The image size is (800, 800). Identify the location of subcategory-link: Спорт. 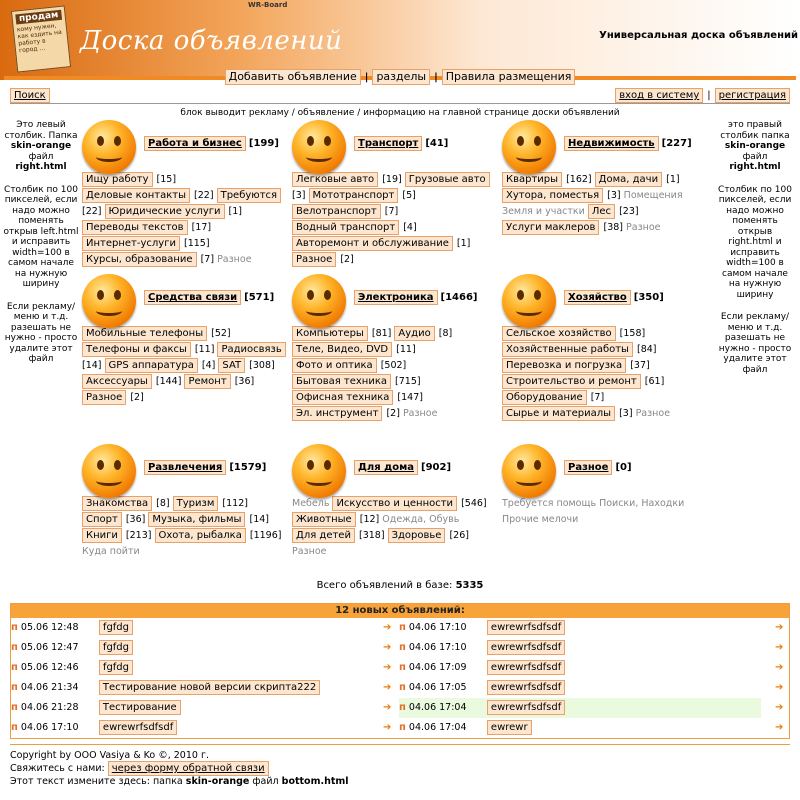
(102, 519).